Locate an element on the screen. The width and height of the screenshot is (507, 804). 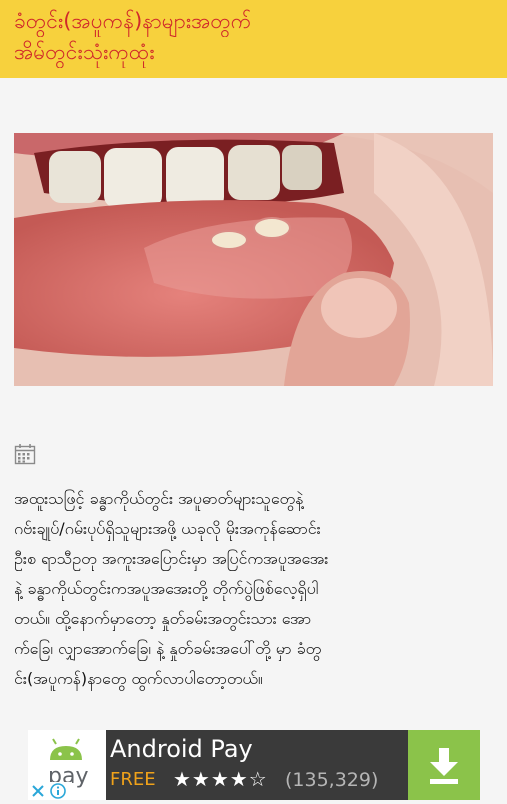
ad-choices-badge is located at coordinates (50, 791).